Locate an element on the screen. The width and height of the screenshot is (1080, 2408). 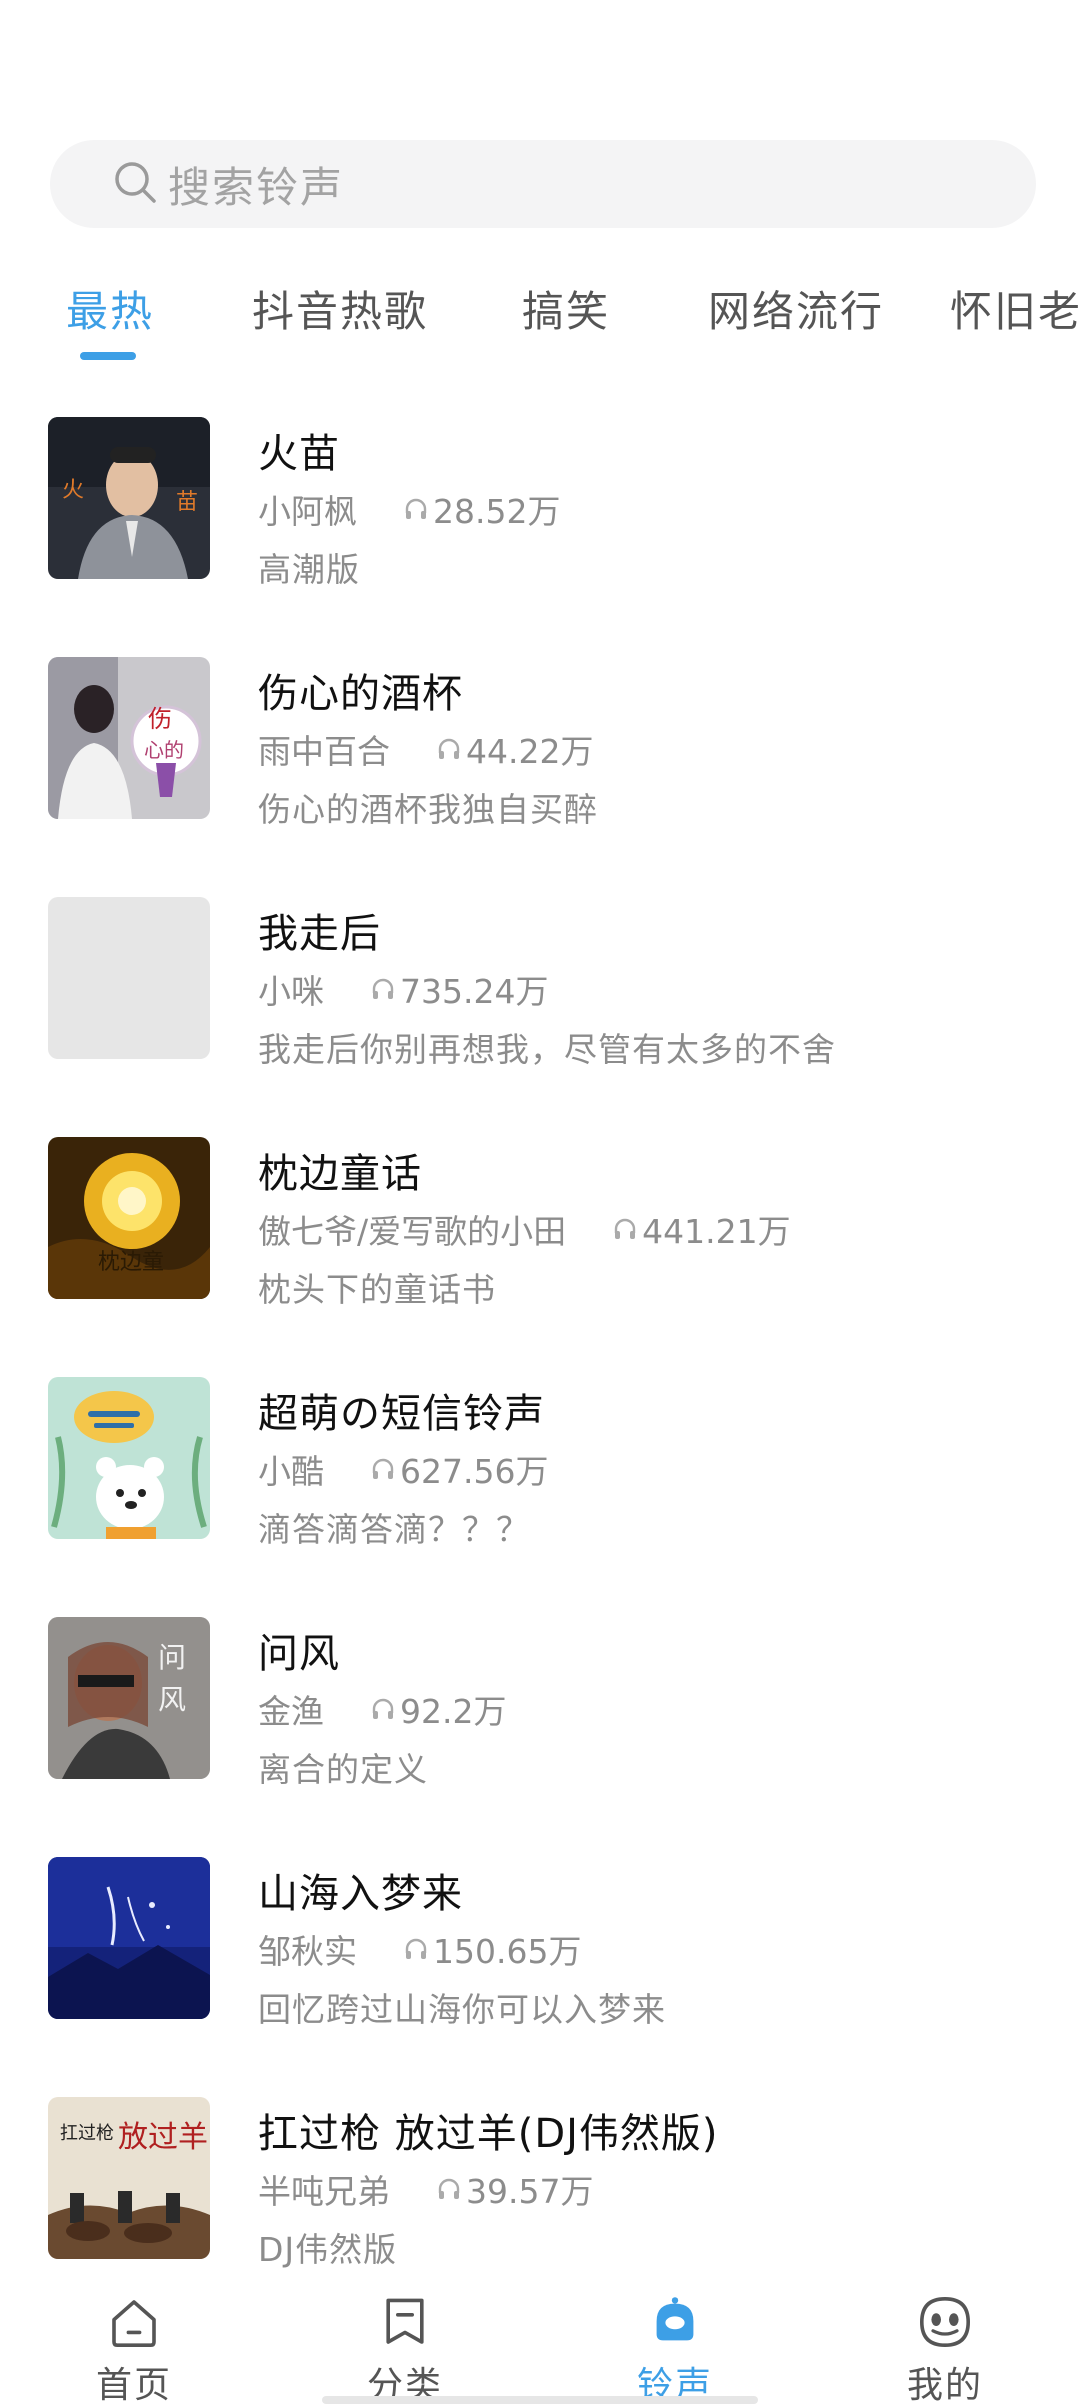
tab-internet-popular: 网络流行 is located at coordinates (796, 308).